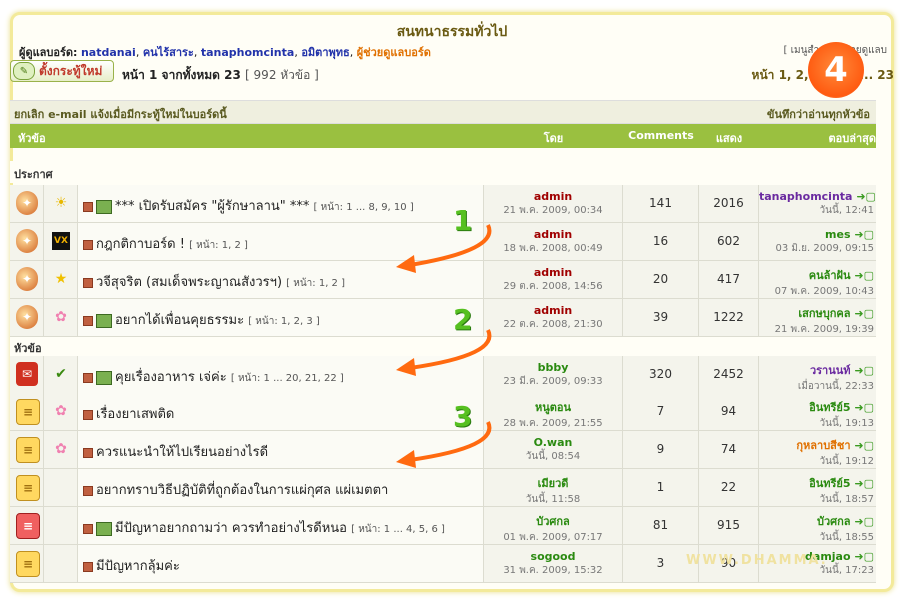 The height and width of the screenshot is (600, 900). Describe the element at coordinates (660, 241) in the screenshot. I see `comment-count: 16` at that location.